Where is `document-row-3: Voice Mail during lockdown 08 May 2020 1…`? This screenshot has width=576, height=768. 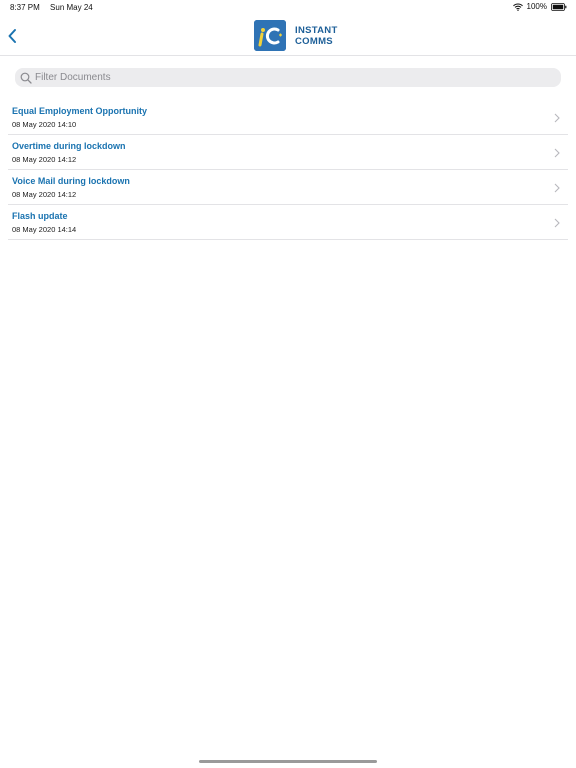
document-row-3: Voice Mail during lockdown 08 May 2020 1… is located at coordinates (288, 187).